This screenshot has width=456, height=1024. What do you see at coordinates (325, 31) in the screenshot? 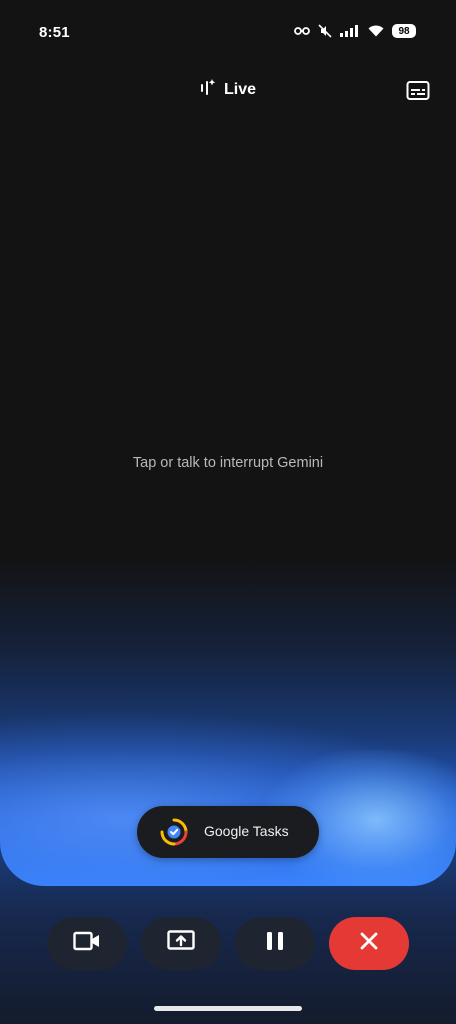
I see `mute-icon` at bounding box center [325, 31].